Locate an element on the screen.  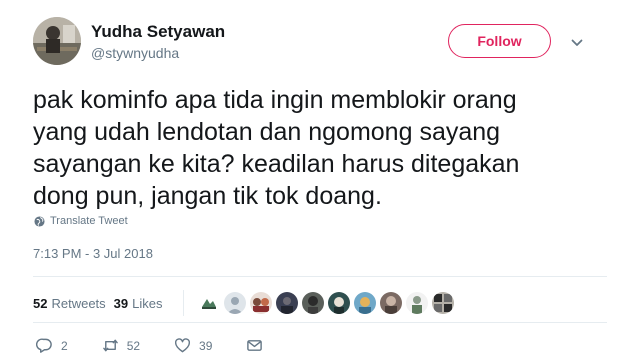
likes-label: Likes is located at coordinates (147, 303).